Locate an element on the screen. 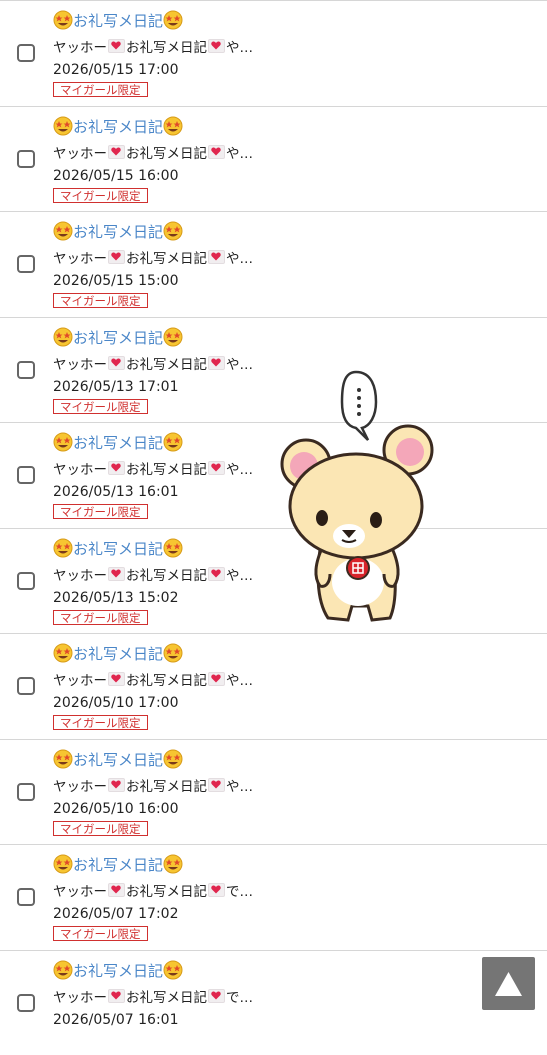 The width and height of the screenshot is (547, 1055). list-item: お礼写メ日記 ヤッホー お礼写メ日記 で… 2026/05/07 16:01 is located at coordinates (273, 1002).